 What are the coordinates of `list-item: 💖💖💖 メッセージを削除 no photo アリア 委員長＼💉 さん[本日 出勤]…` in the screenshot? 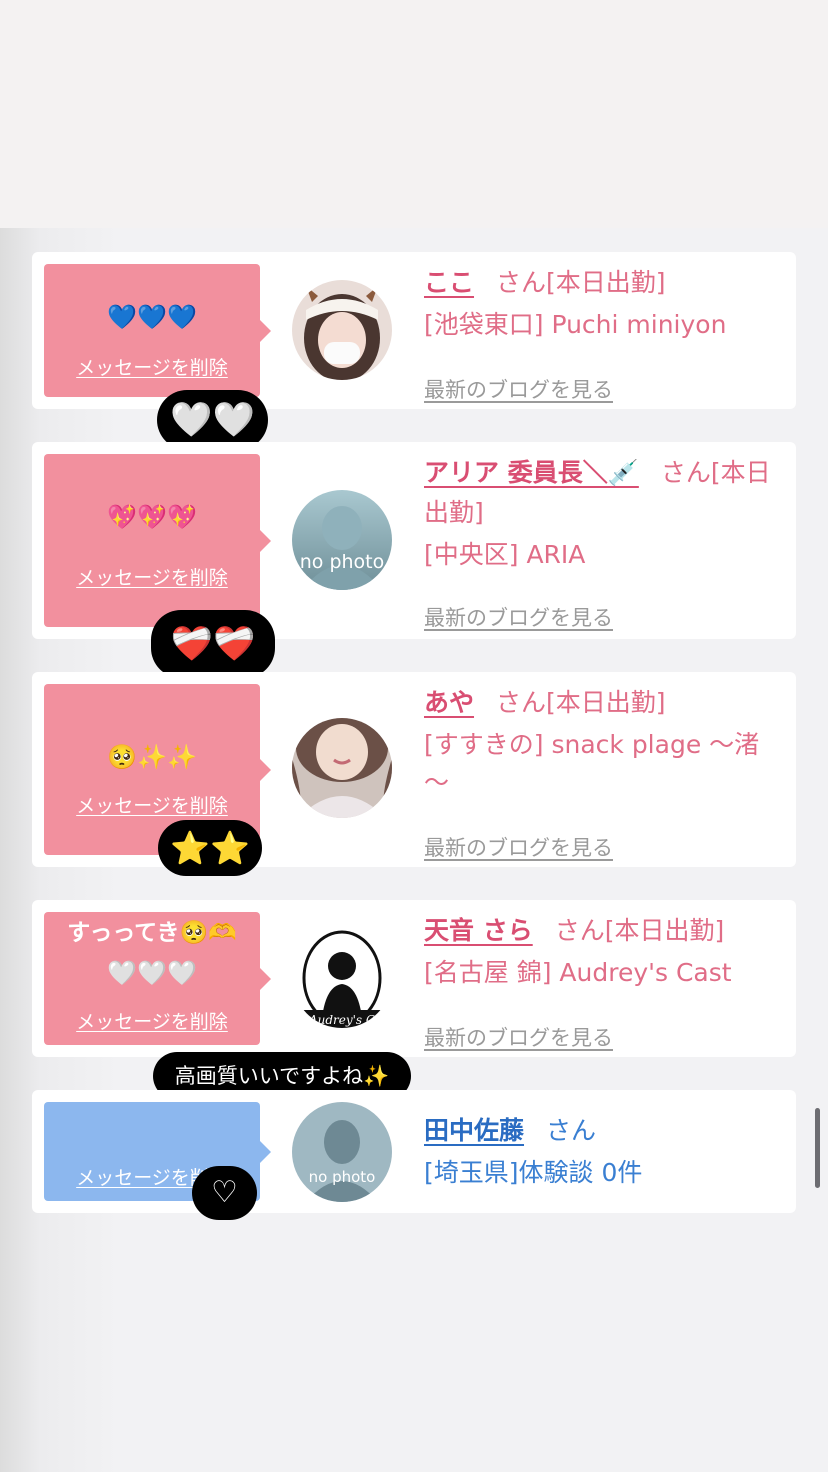 It's located at (414, 540).